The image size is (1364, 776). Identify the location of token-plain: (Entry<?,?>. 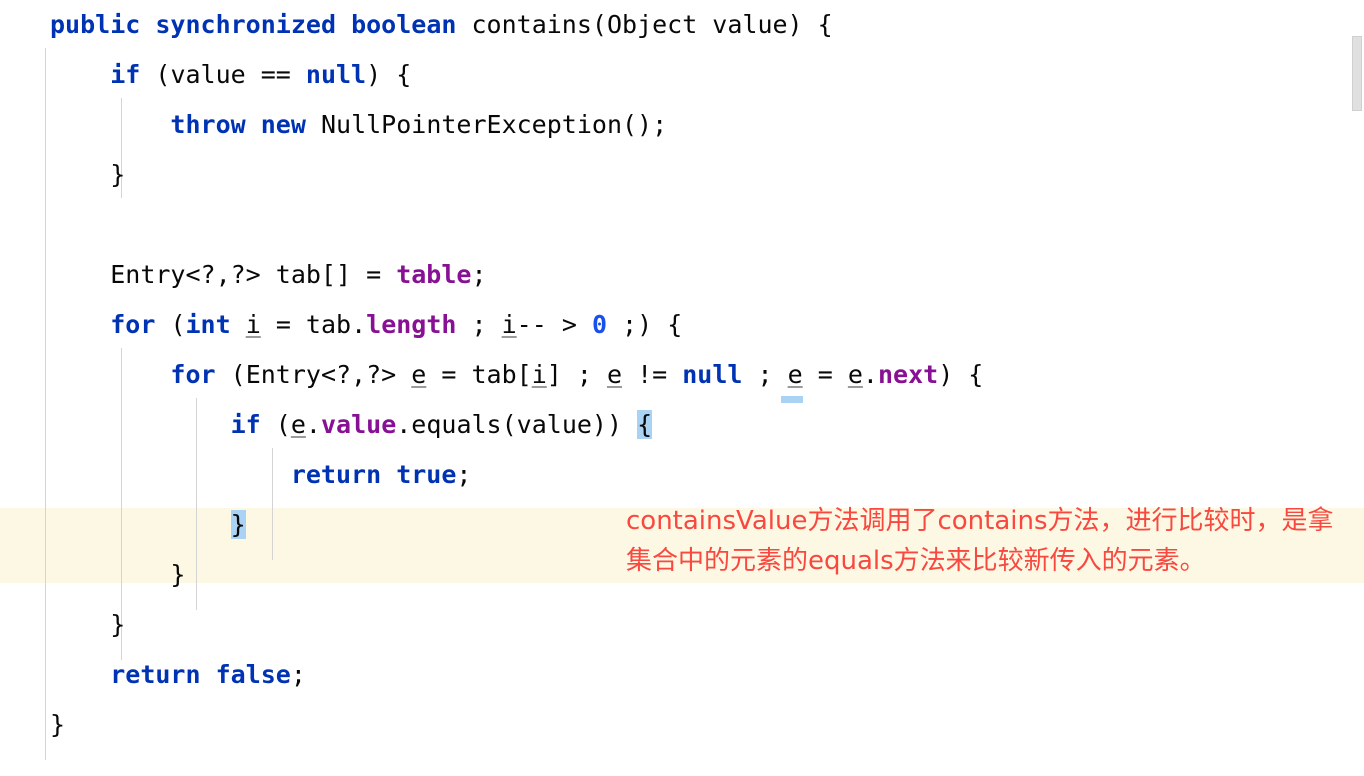
(321, 374).